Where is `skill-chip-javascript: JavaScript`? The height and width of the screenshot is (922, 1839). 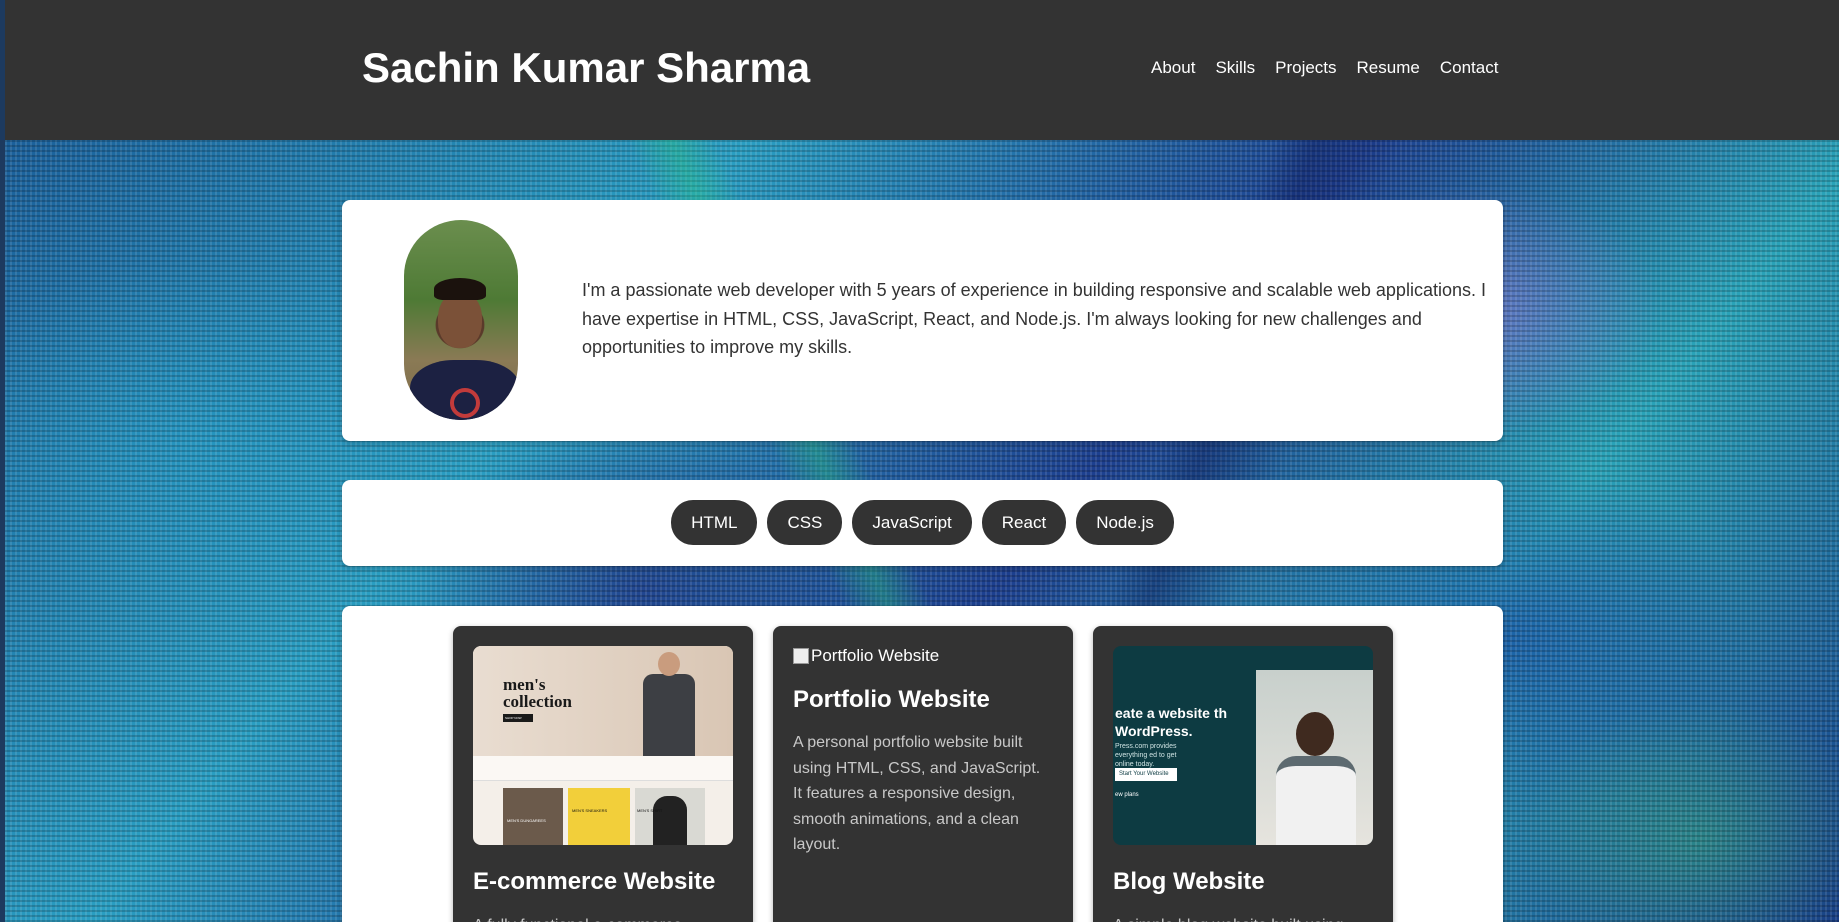 skill-chip-javascript: JavaScript is located at coordinates (912, 522).